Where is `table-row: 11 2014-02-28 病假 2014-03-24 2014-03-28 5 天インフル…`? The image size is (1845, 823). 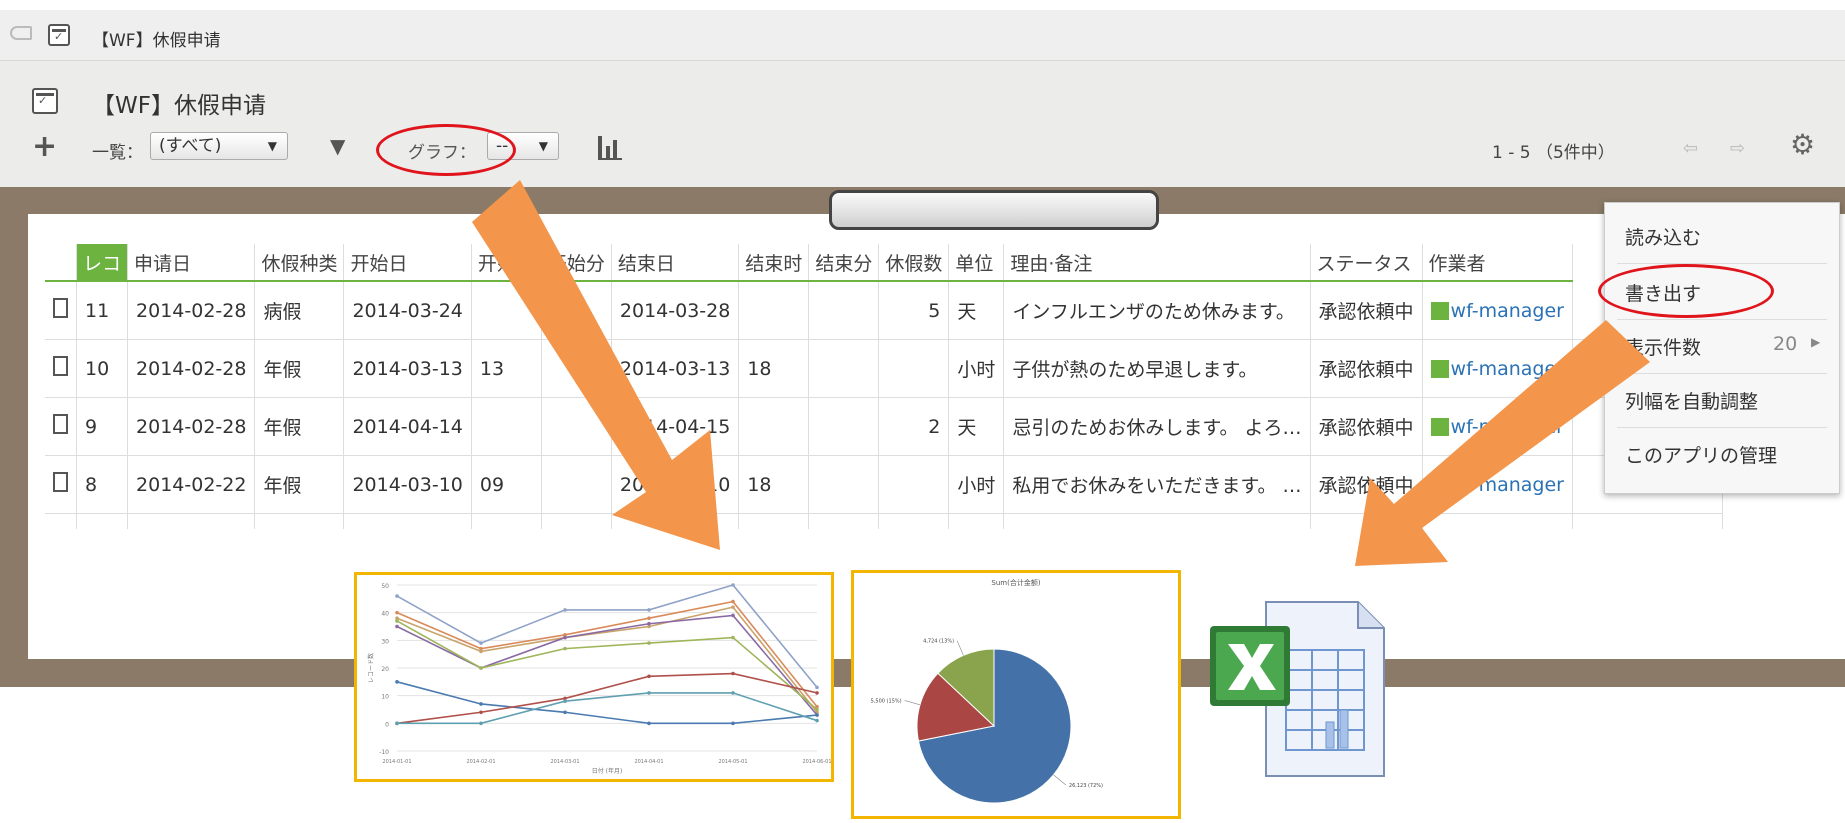
table-row: 11 2014-02-28 病假 2014-03-24 2014-03-28 5 天インフル… is located at coordinates (884, 310).